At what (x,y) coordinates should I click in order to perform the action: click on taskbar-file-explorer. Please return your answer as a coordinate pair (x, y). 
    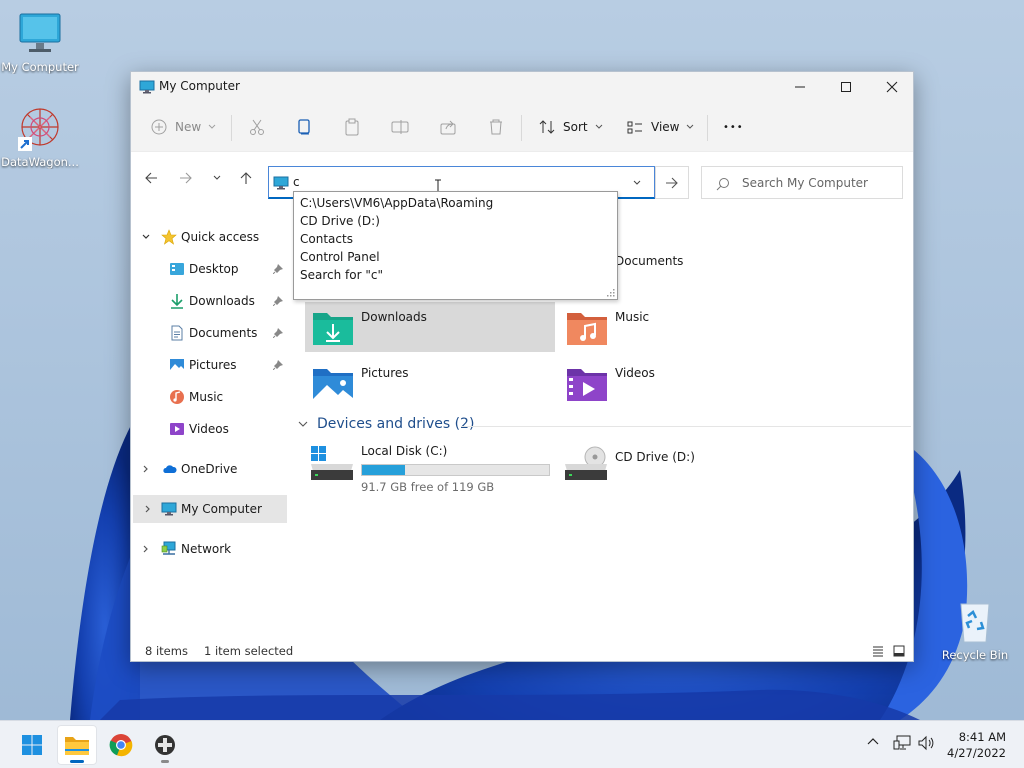
    Looking at the image, I should click on (77, 745).